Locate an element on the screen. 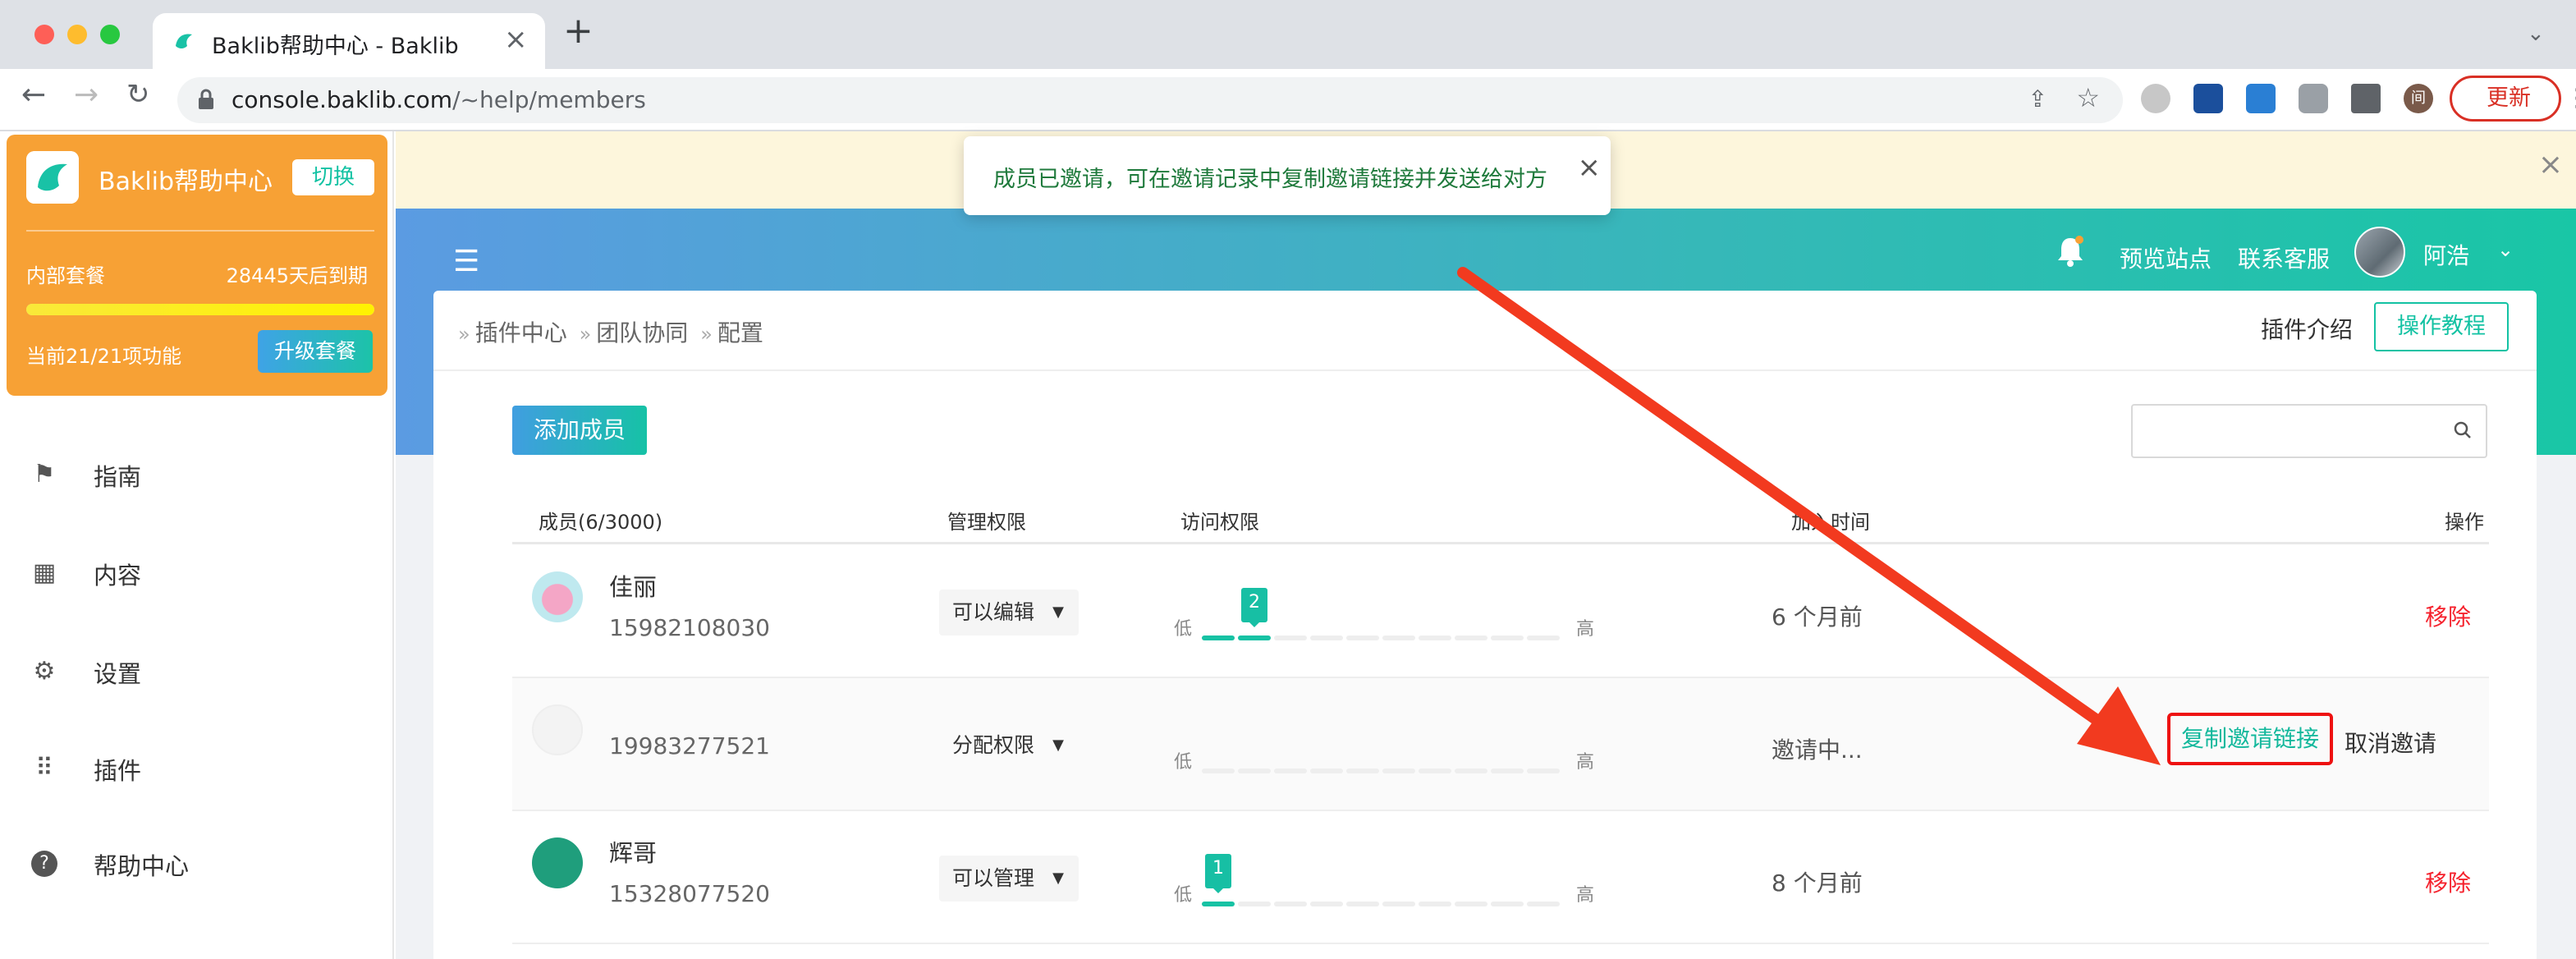 This screenshot has height=959, width=2576. user-menu-chevron-icon: ⌄ is located at coordinates (2506, 250).